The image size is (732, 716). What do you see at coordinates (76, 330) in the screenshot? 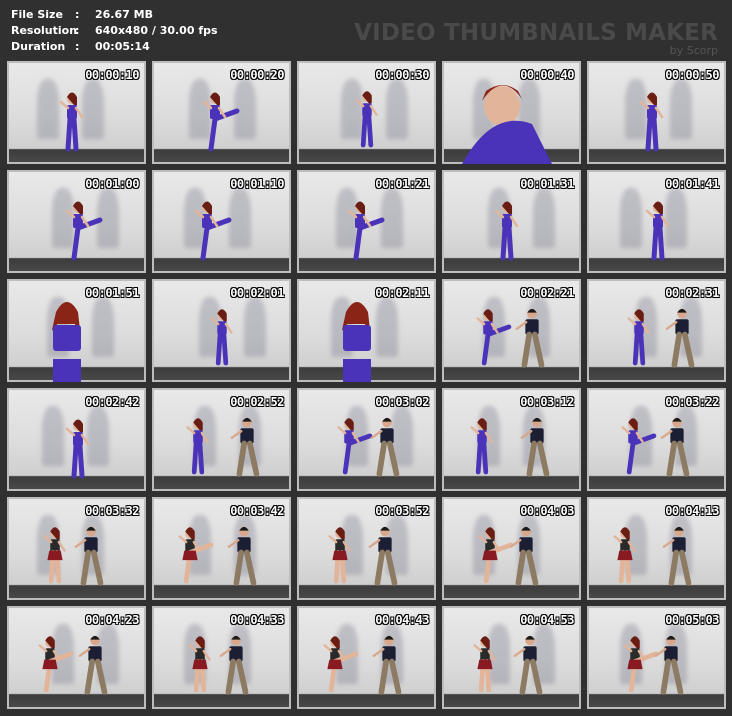
I see `video-thumbnail: 00:01:51` at bounding box center [76, 330].